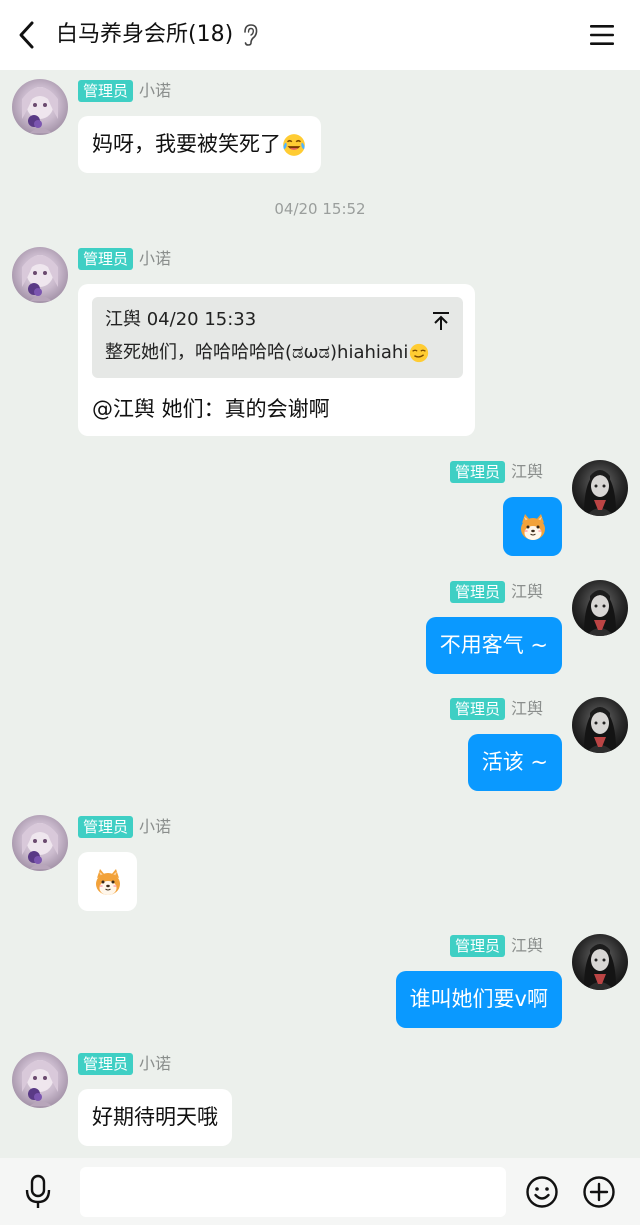  I want to click on hamburger-menu-icon, so click(602, 35).